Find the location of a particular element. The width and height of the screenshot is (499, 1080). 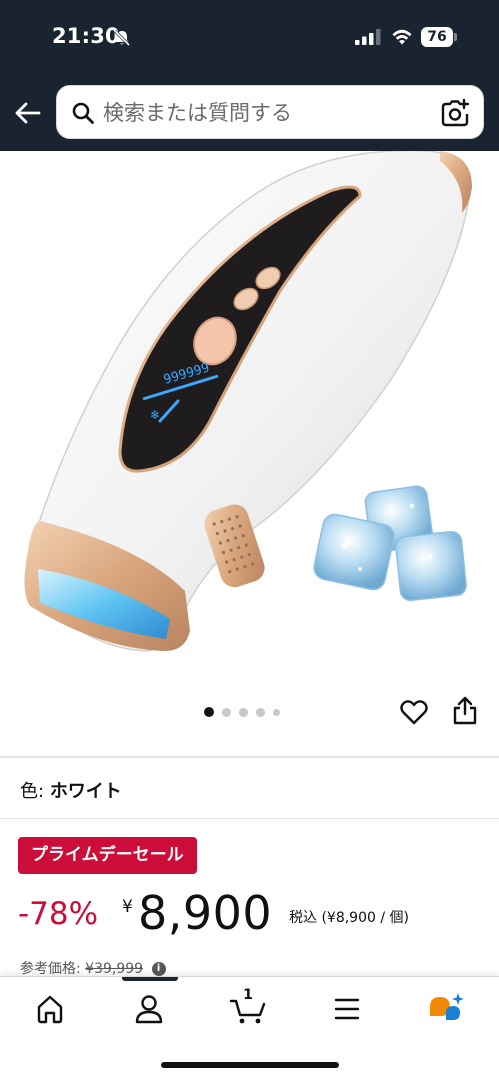

currency-symbol: ¥ is located at coordinates (127, 907).